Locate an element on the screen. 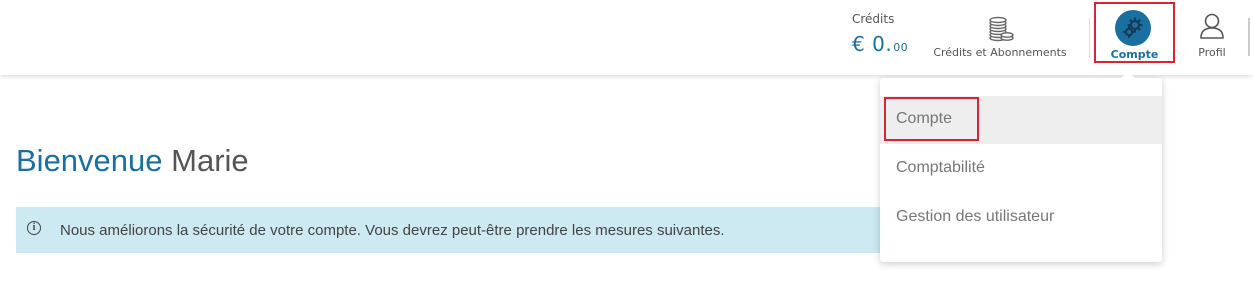 Image resolution: width=1253 pixels, height=295 pixels. dropdown-item-comptabilite: Comptabilité is located at coordinates (1021, 169).